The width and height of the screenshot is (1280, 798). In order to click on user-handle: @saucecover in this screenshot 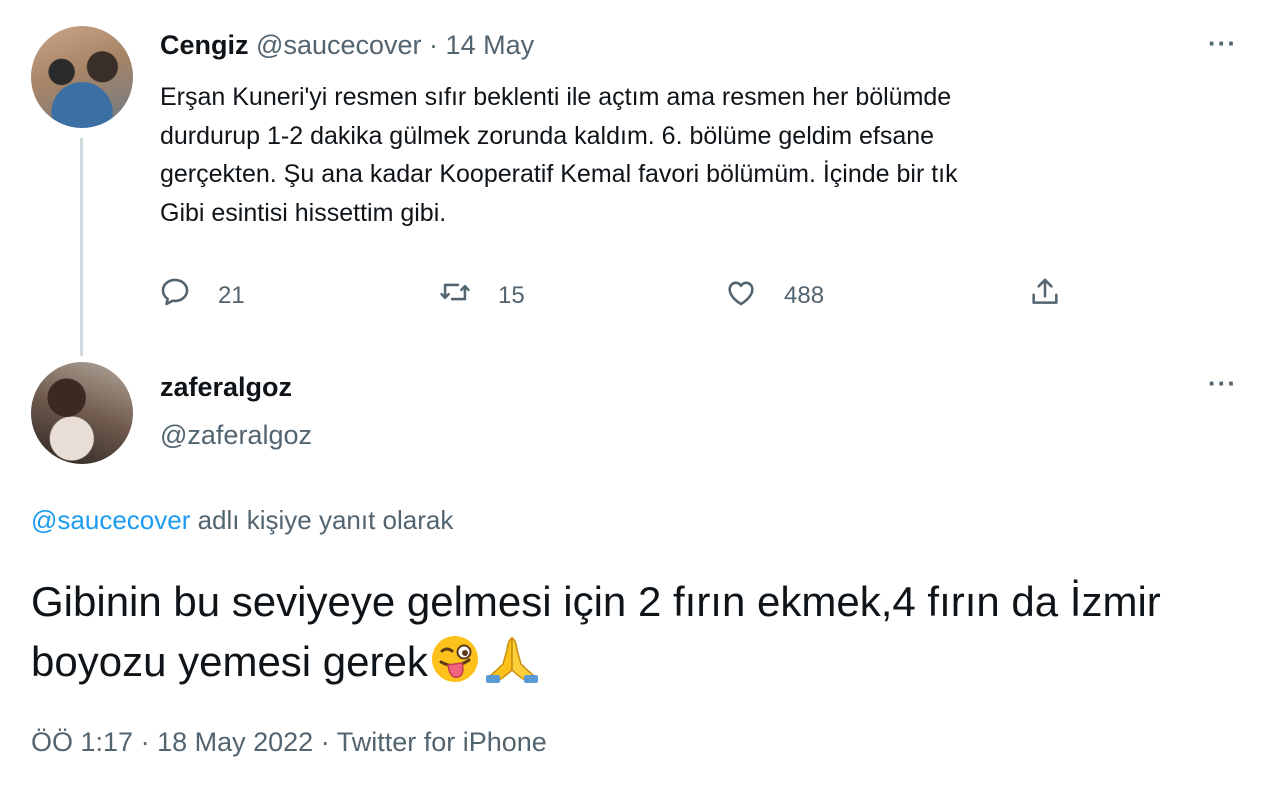, I will do `click(338, 45)`.